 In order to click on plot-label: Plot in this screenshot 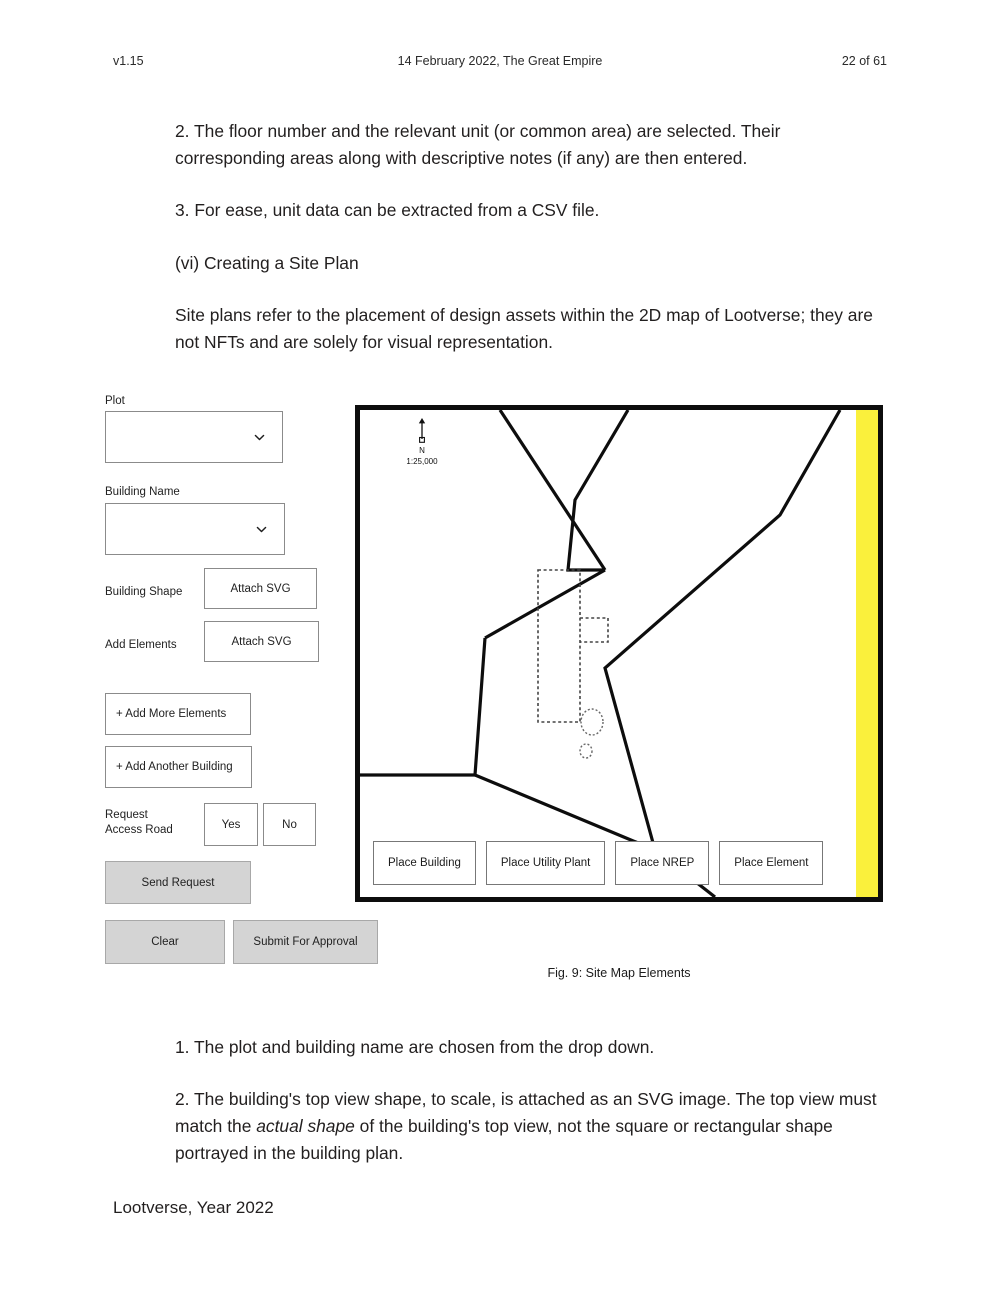, I will do `click(115, 401)`.